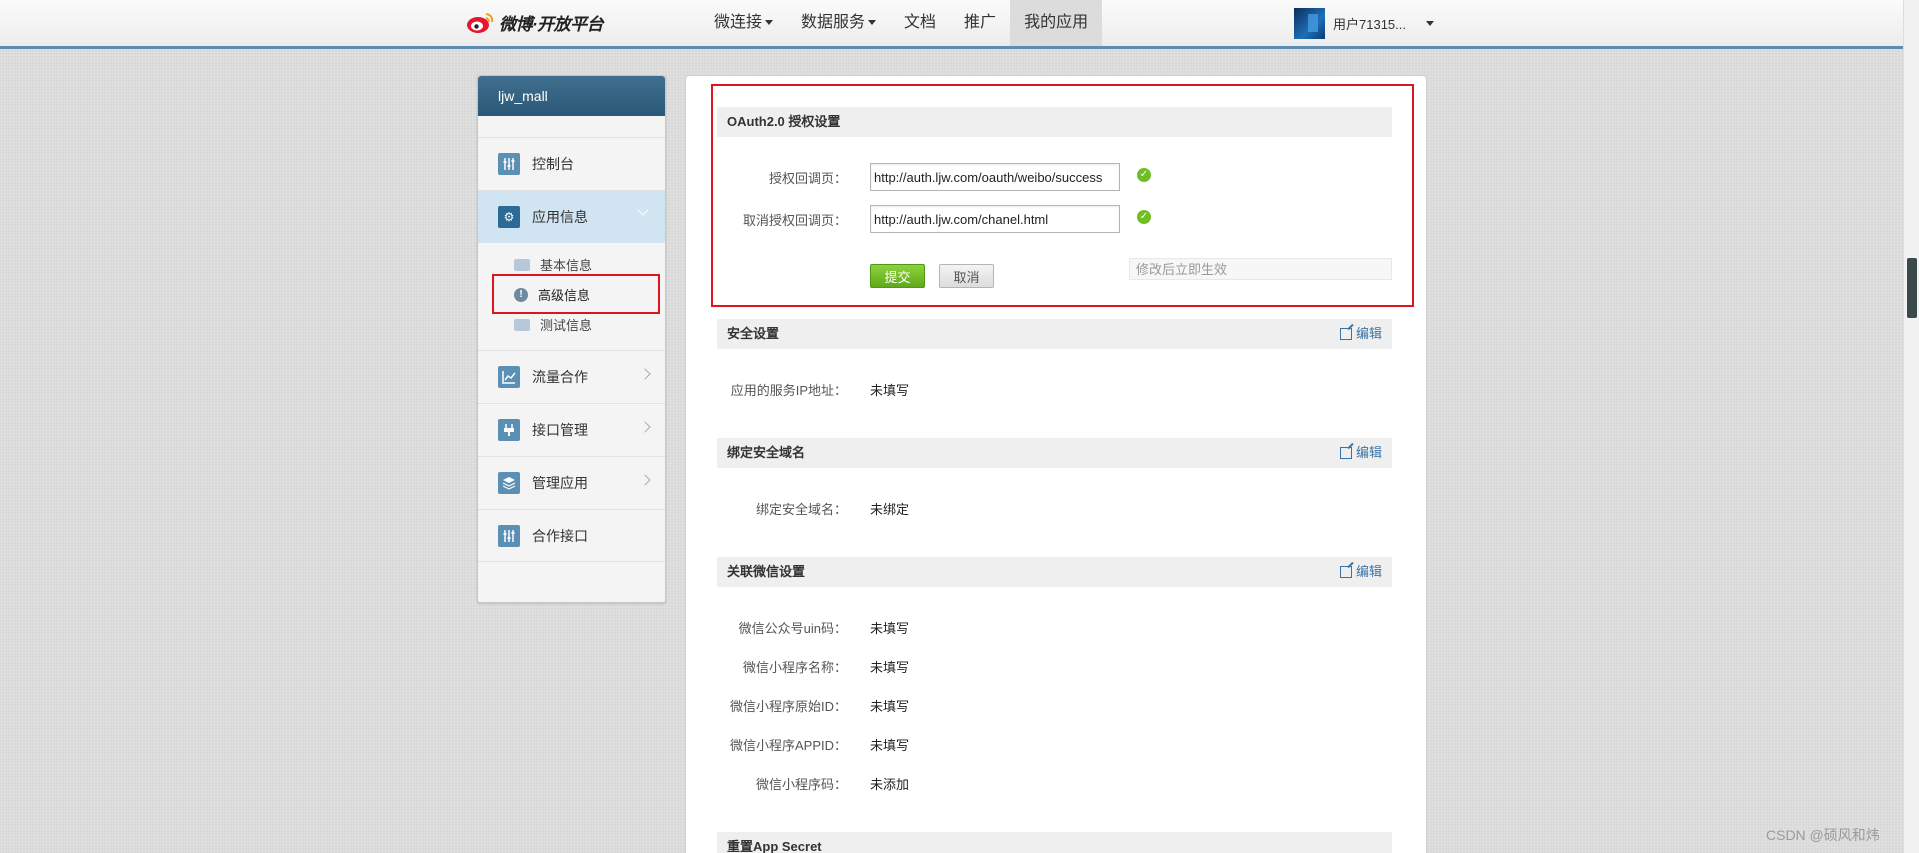 The width and height of the screenshot is (1919, 853). Describe the element at coordinates (566, 325) in the screenshot. I see `sidebar-subitem-label: 测试信息` at that location.